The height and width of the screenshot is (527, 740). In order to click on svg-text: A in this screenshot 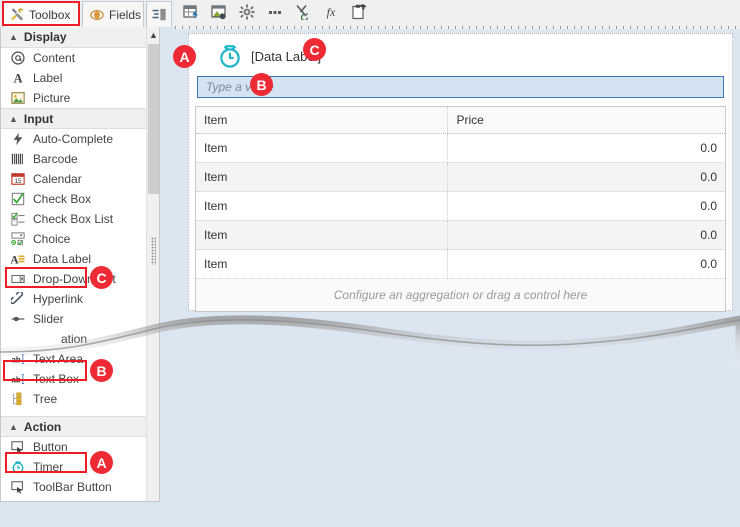, I will do `click(15, 260)`.